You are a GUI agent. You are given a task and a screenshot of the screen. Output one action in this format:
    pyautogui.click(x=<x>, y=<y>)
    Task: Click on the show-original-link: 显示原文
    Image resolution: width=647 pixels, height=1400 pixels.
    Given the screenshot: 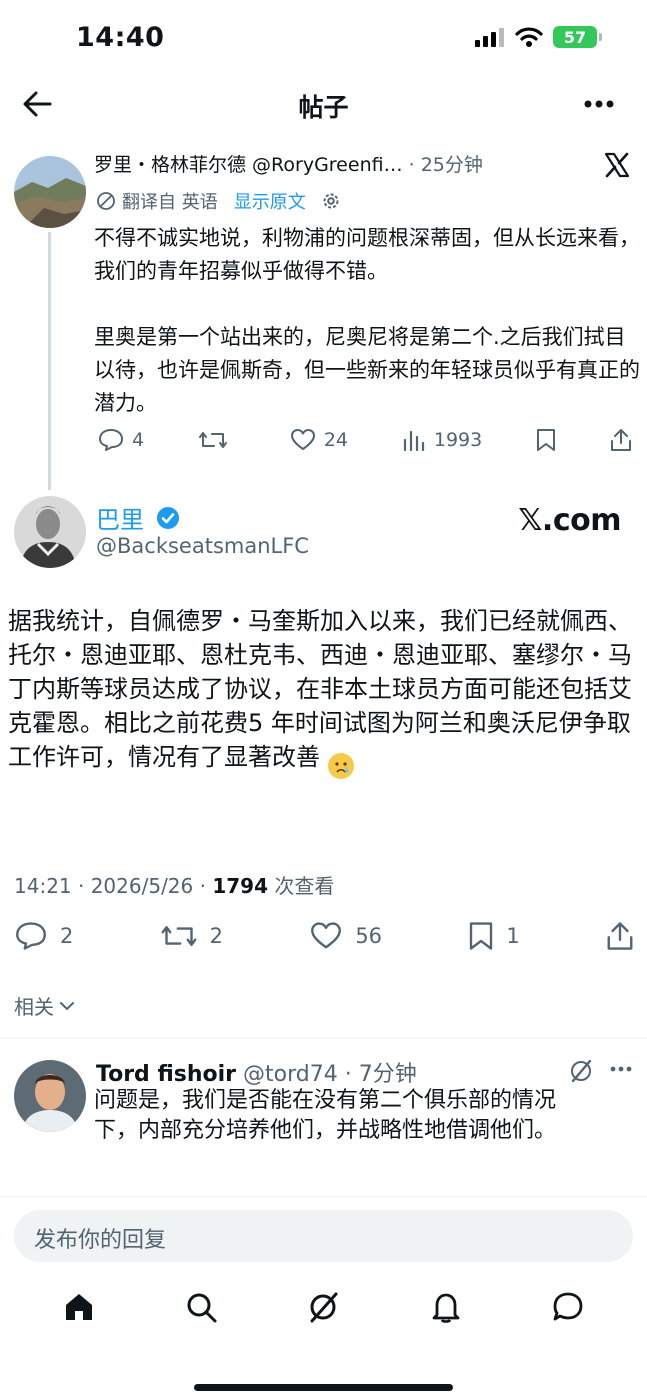 What is the action you would take?
    pyautogui.click(x=270, y=201)
    